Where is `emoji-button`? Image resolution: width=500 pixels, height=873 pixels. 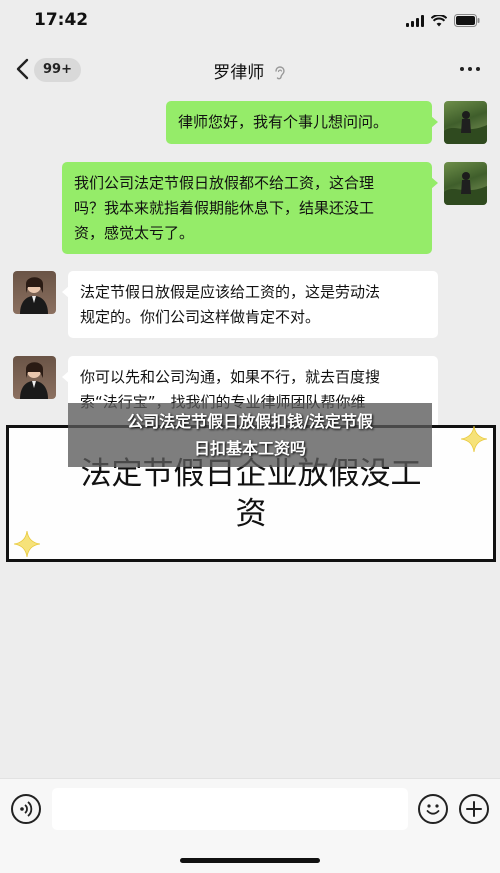
emoji-button is located at coordinates (433, 809).